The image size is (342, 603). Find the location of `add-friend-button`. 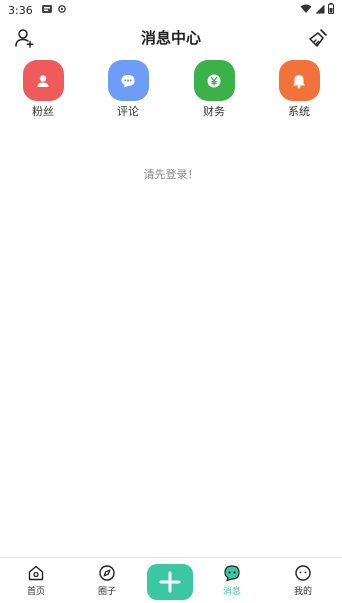

add-friend-button is located at coordinates (24, 38).